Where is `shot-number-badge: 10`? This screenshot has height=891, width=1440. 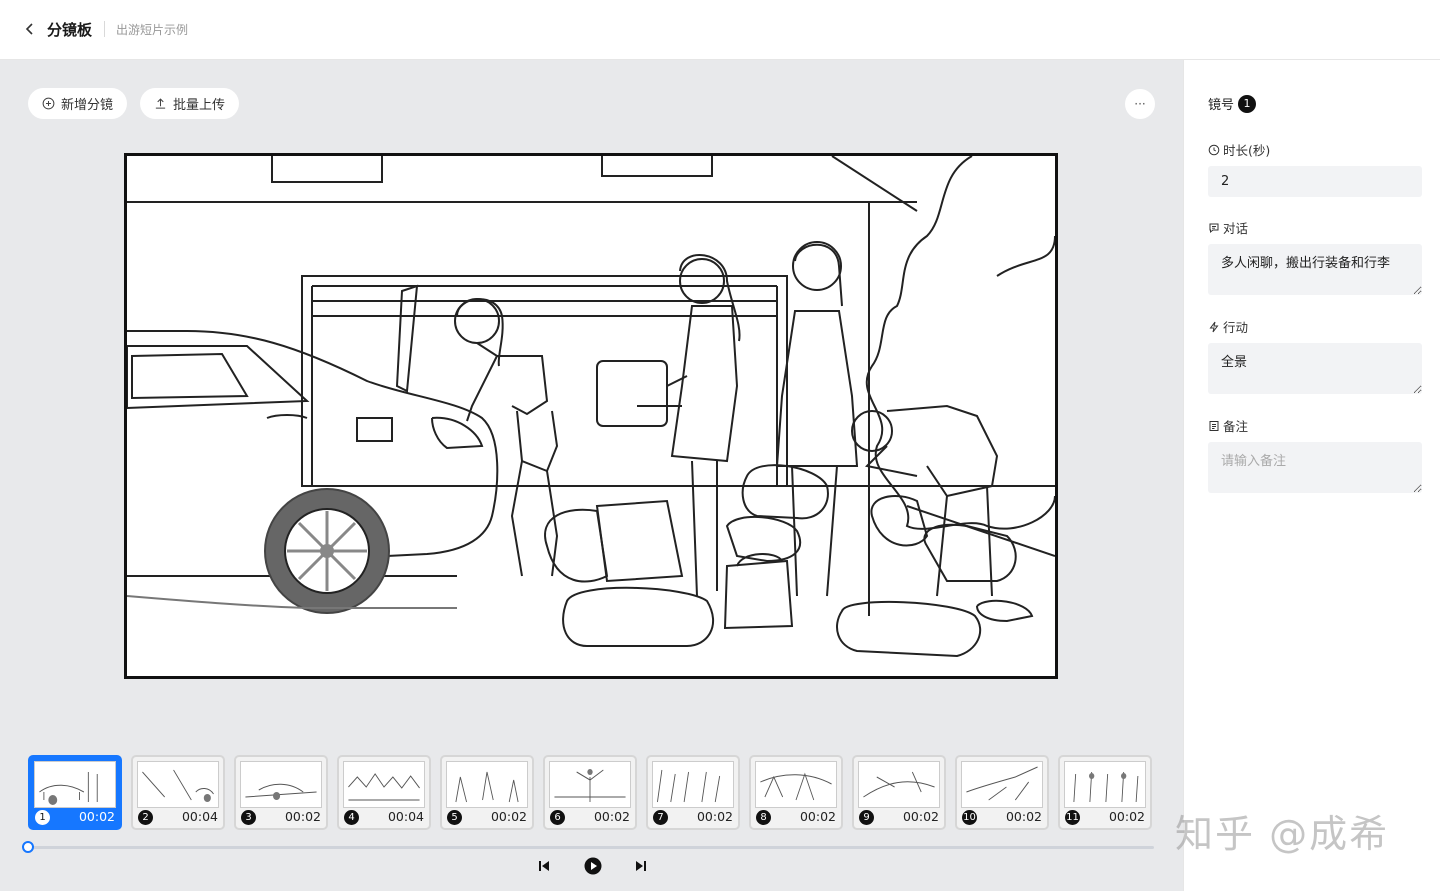
shot-number-badge: 10 is located at coordinates (969, 817).